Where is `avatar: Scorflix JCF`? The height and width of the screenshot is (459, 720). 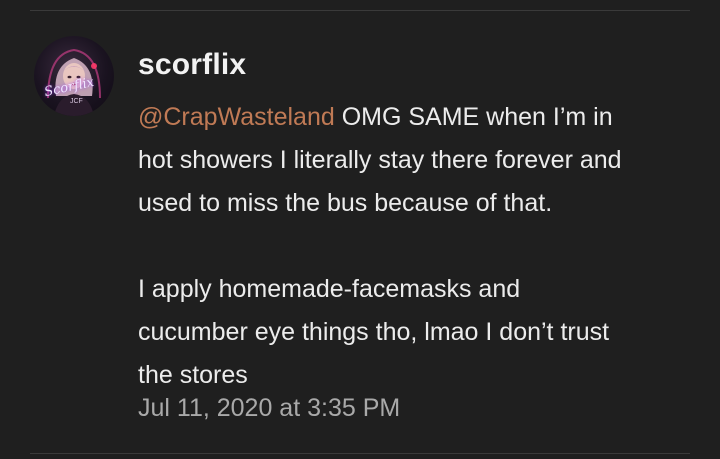 avatar: Scorflix JCF is located at coordinates (74, 76).